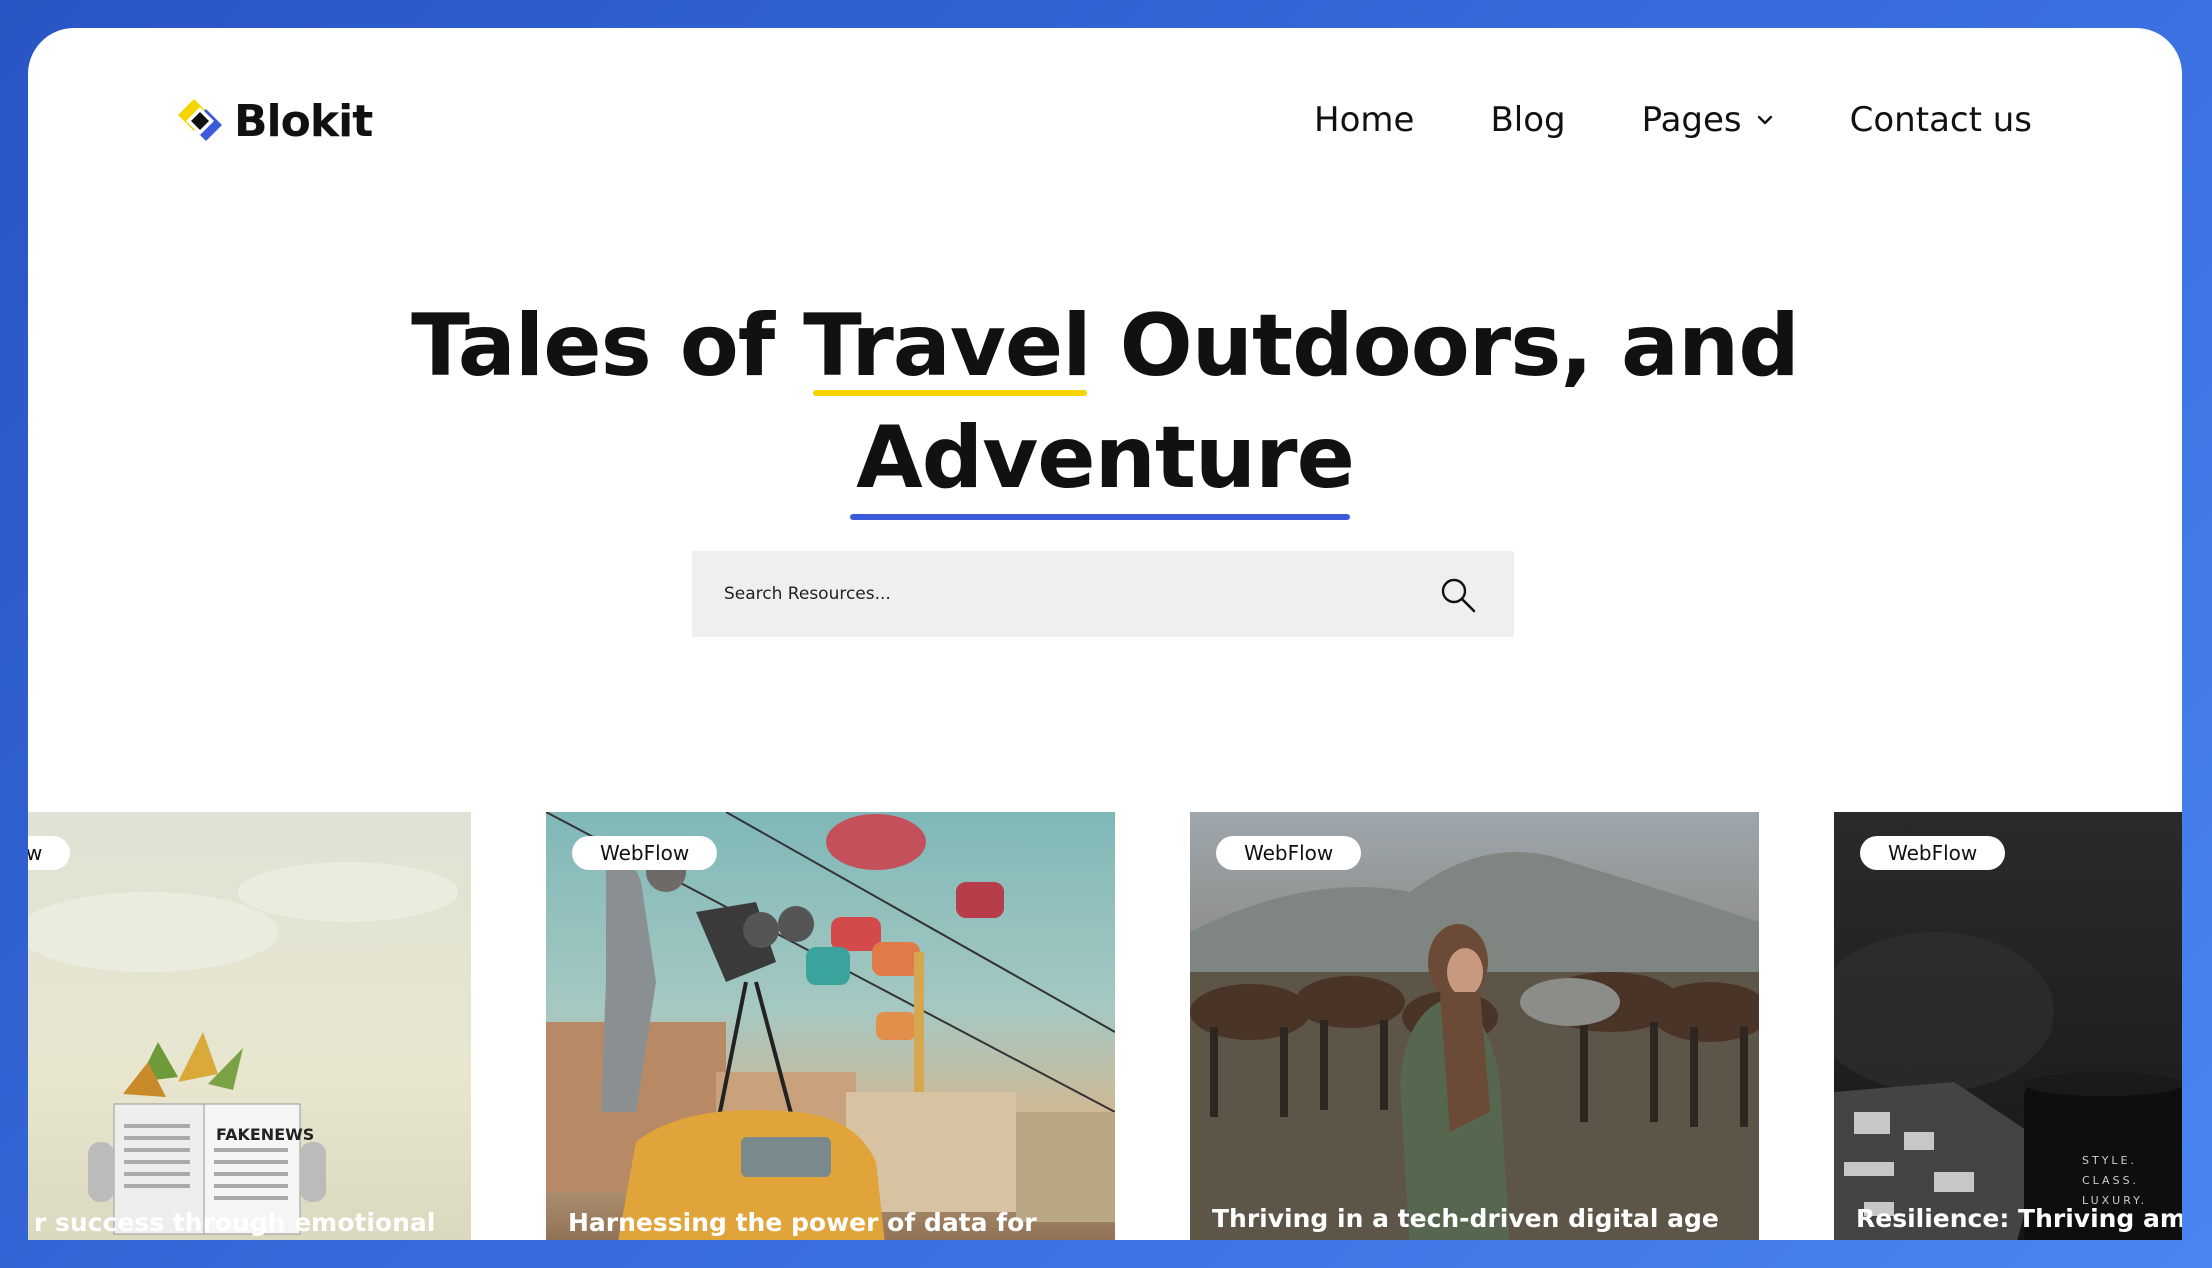 The image size is (2212, 1268). I want to click on main-nav: Home Blog Pages Contact us, so click(1673, 120).